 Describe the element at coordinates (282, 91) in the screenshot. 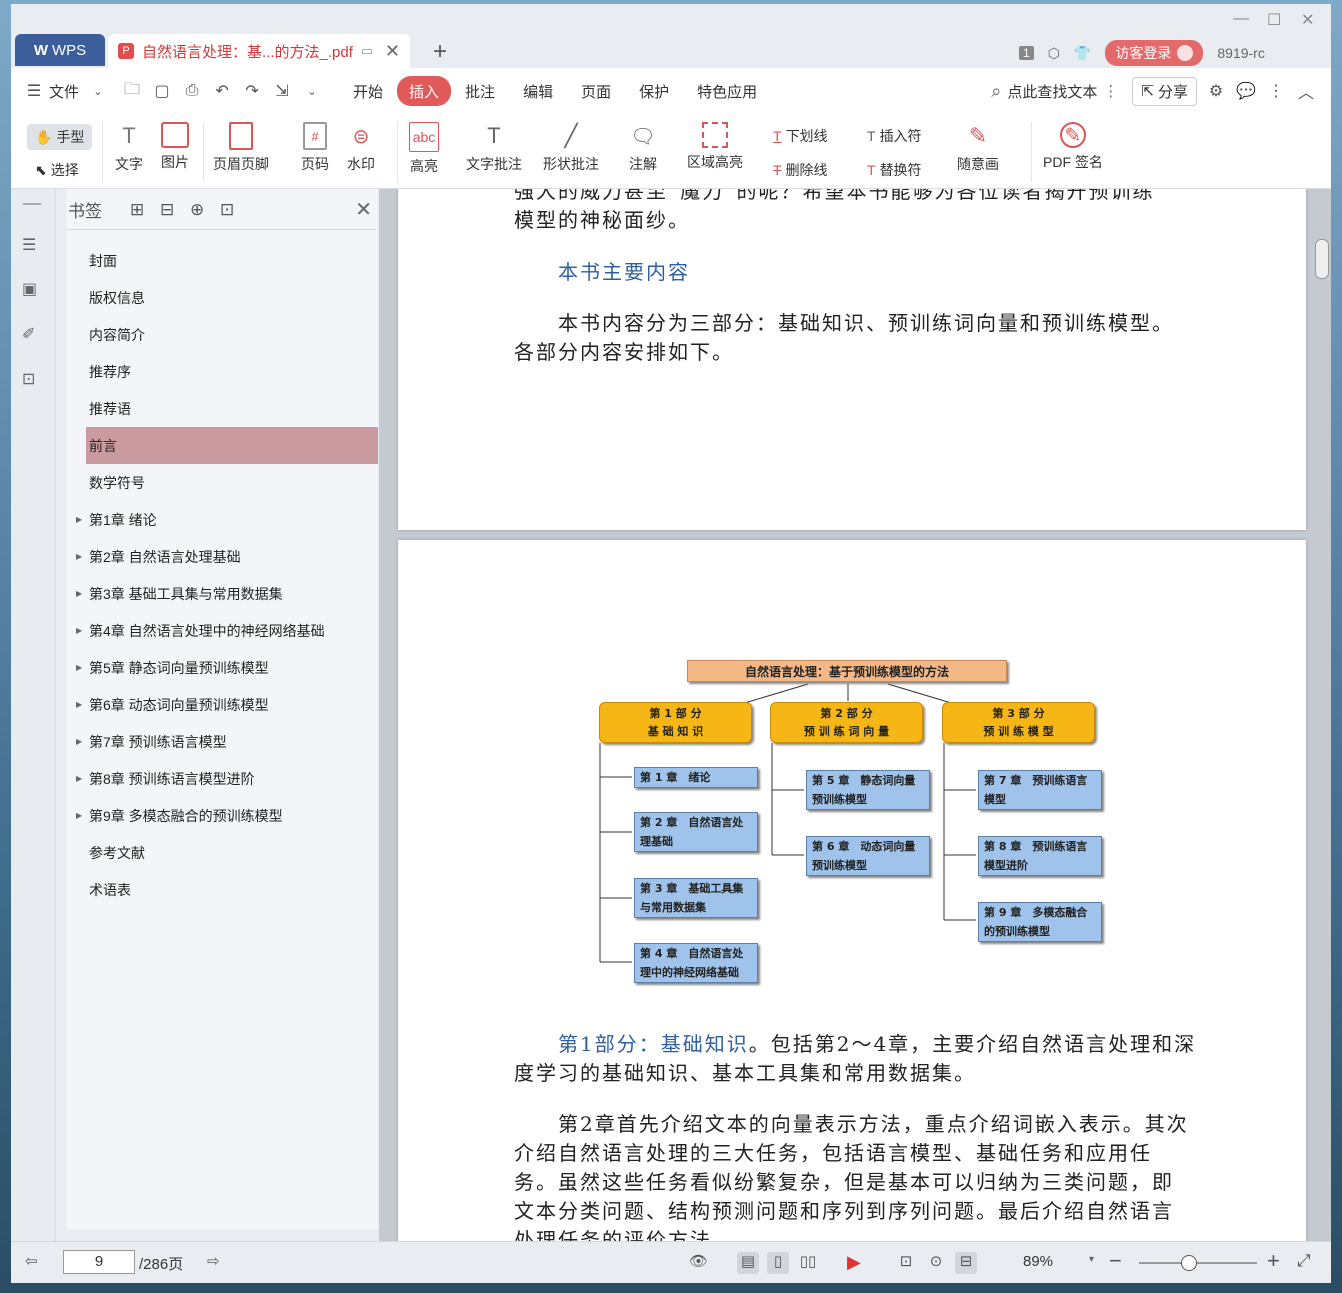

I see `export-icon: ⇲` at that location.